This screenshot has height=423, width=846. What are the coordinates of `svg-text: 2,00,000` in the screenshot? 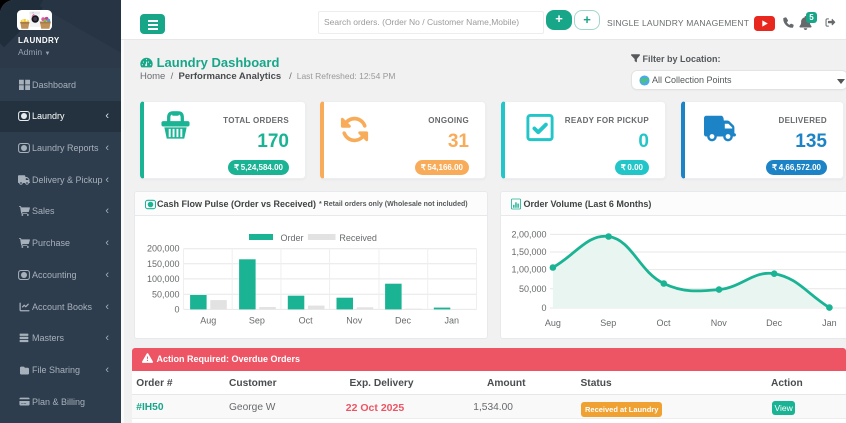 It's located at (528, 234).